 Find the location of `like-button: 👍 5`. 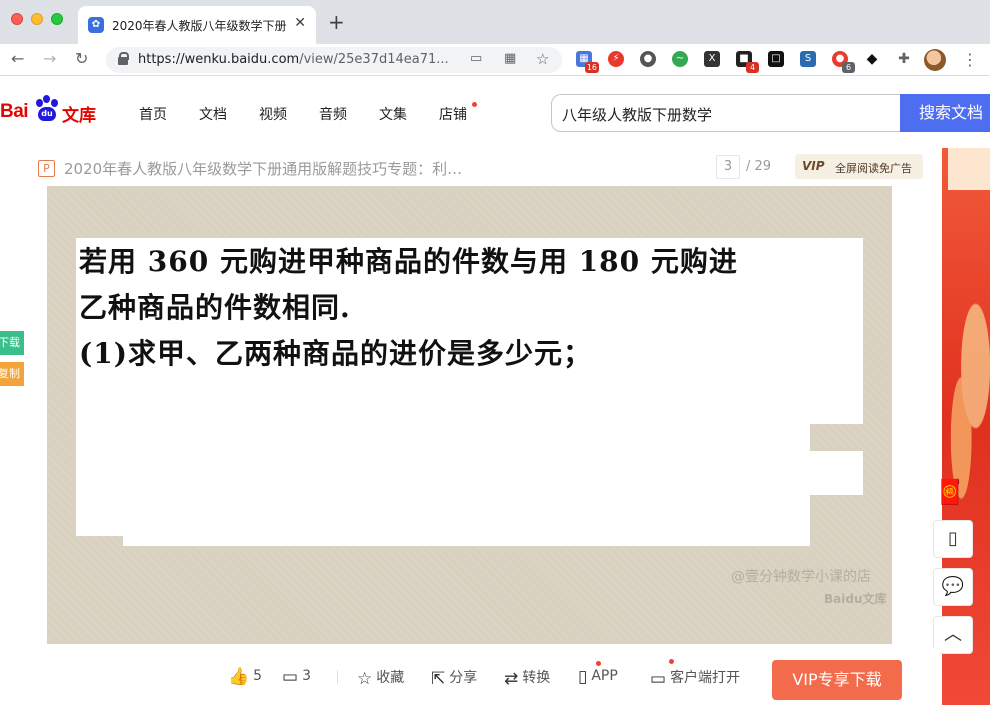

like-button: 👍 5 is located at coordinates (245, 677).